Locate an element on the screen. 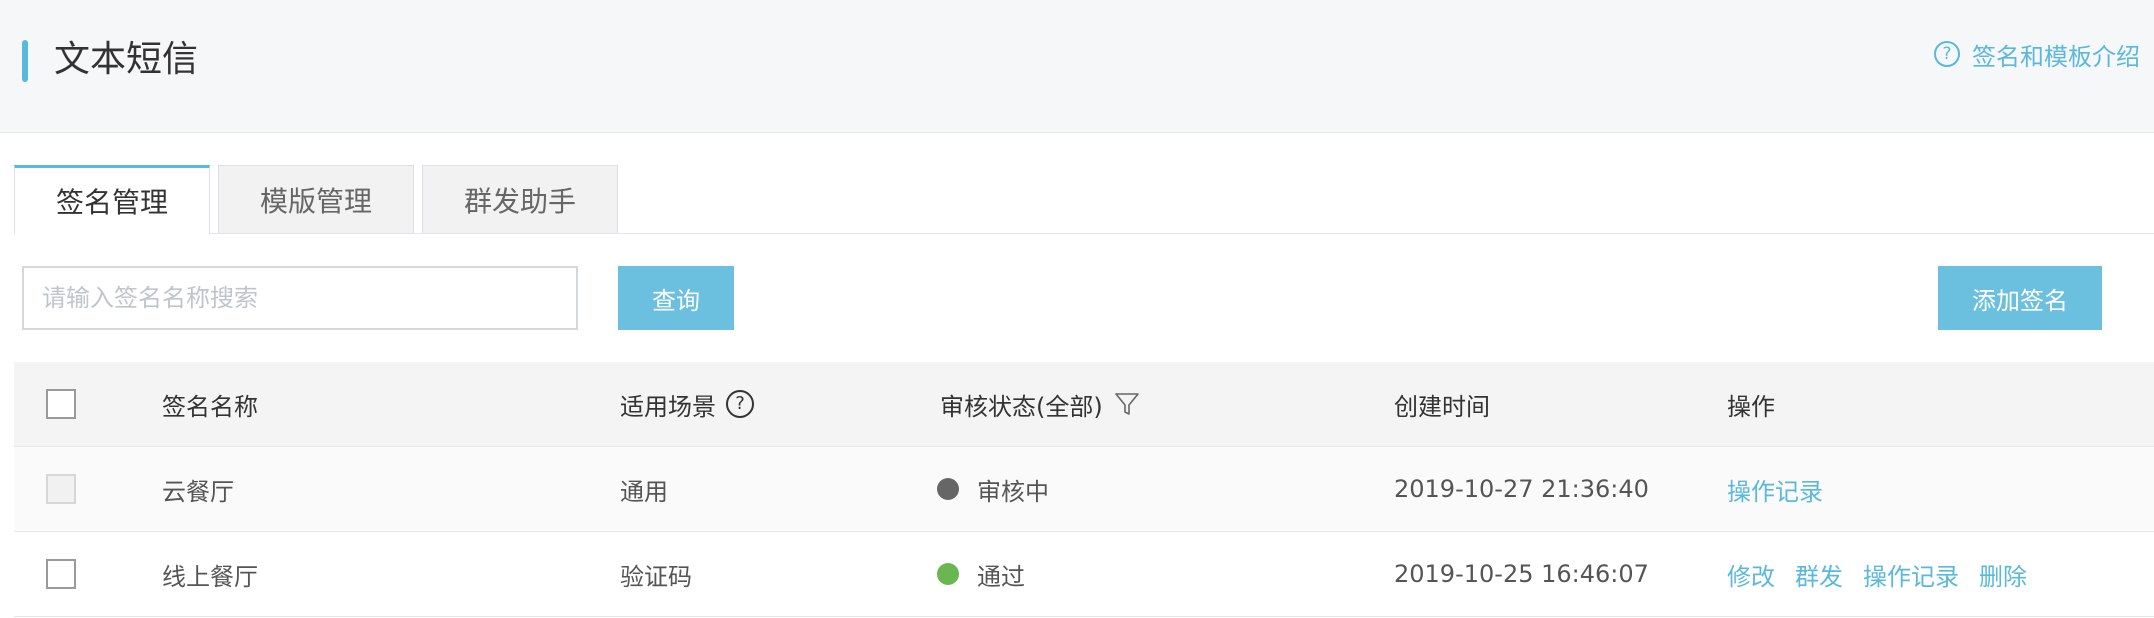  column-header-actions: 操作 is located at coordinates (1751, 406).